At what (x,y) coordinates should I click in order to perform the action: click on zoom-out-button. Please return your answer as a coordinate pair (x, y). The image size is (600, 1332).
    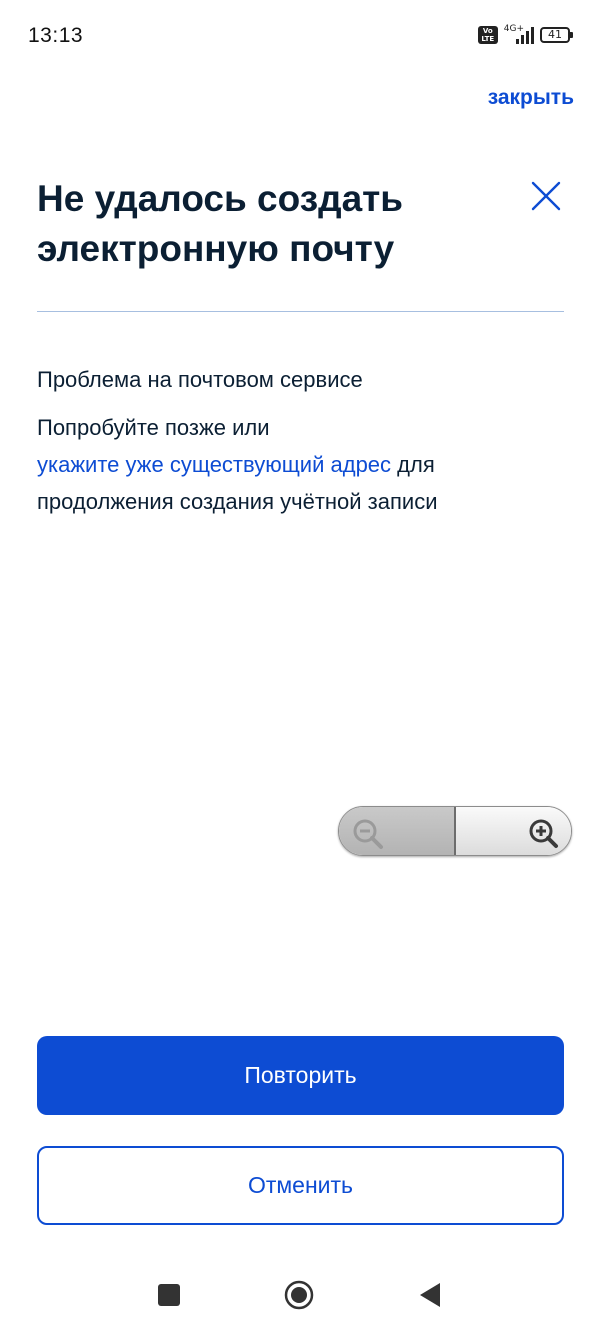
    Looking at the image, I should click on (397, 831).